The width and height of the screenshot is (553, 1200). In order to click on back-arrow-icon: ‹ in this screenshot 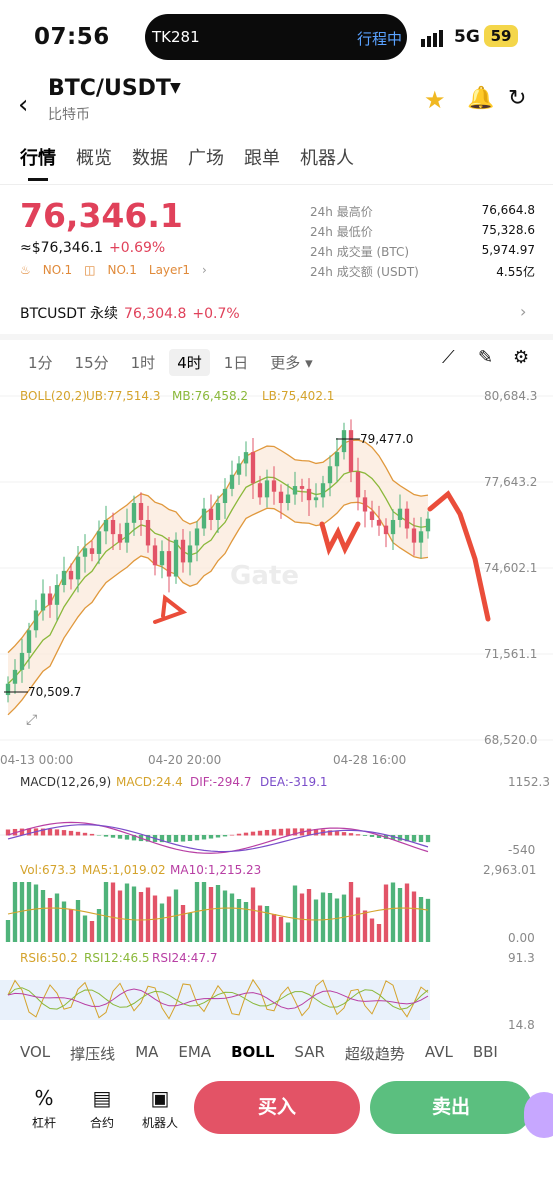, I will do `click(23, 105)`.